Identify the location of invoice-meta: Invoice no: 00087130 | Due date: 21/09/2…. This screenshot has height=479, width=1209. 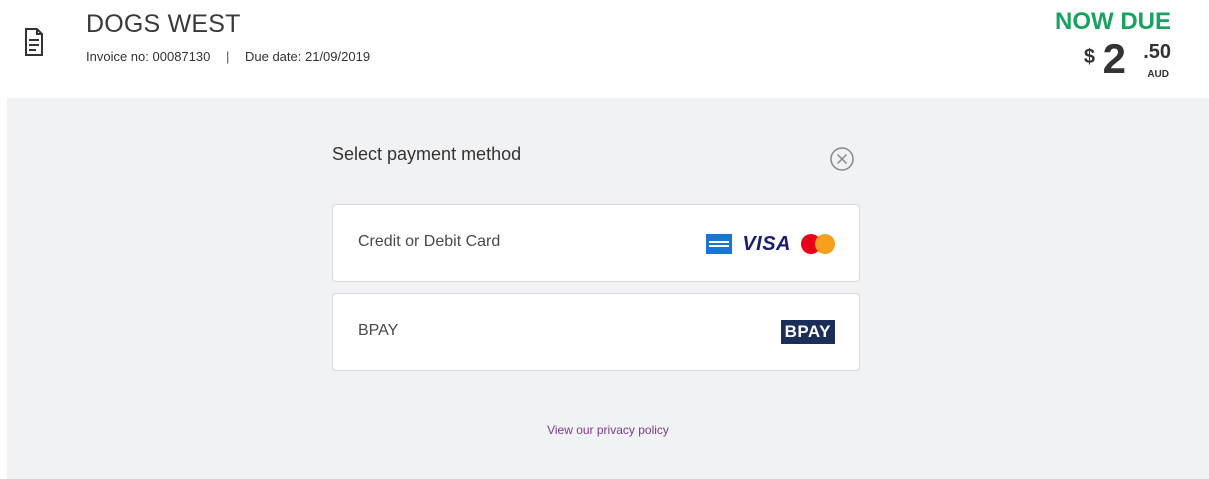
(228, 56).